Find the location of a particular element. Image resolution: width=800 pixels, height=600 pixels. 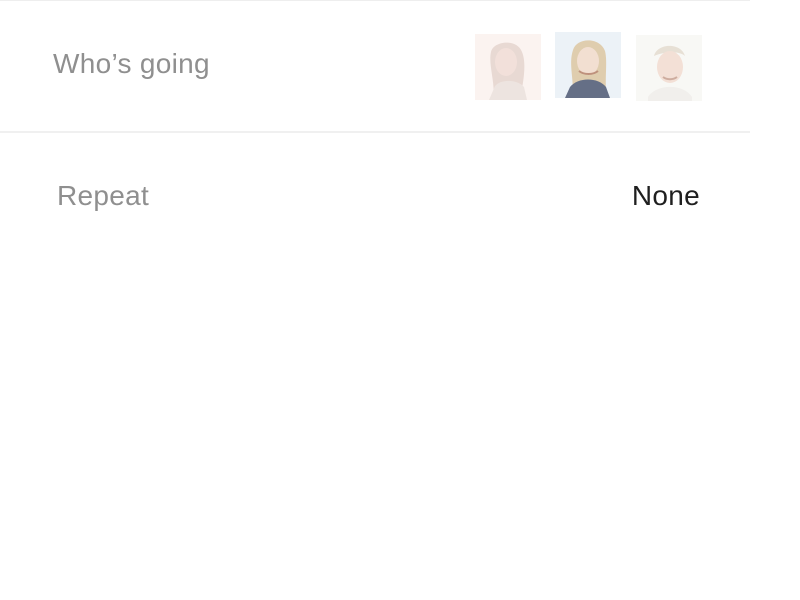

attendee-avatar-3-image is located at coordinates (669, 68).